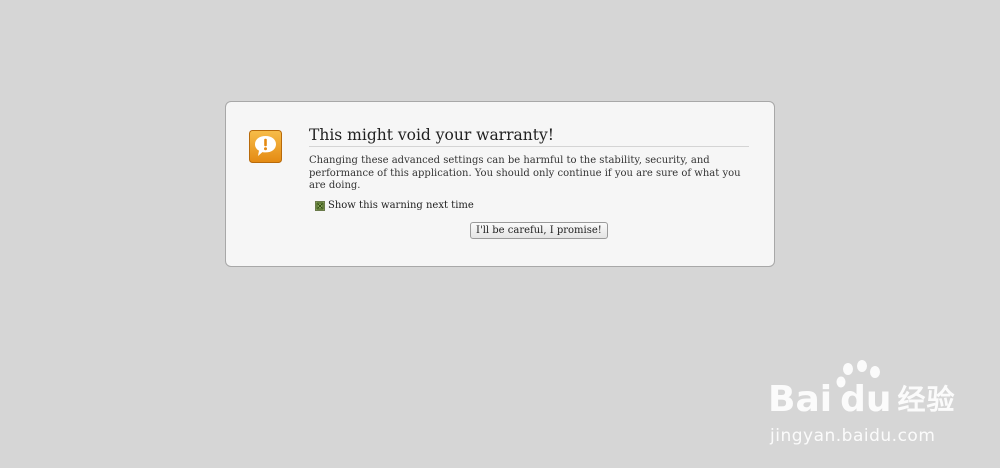  I want to click on confirm-careful-button: I'll be careful, I promise!, so click(539, 230).